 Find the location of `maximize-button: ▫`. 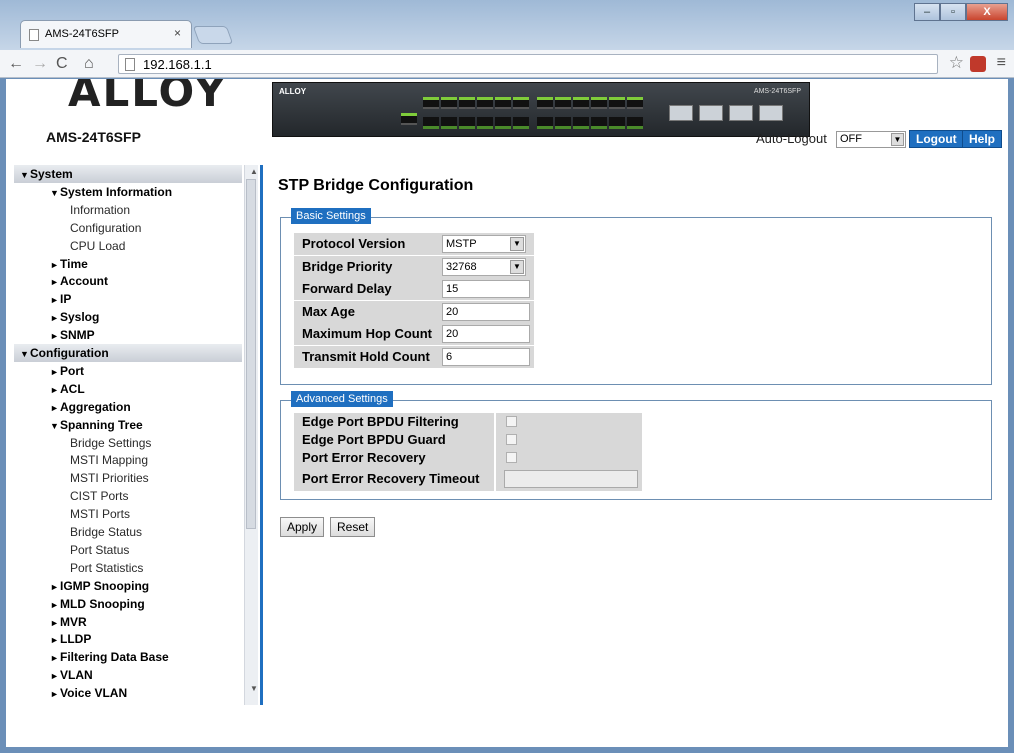

maximize-button: ▫ is located at coordinates (953, 12).